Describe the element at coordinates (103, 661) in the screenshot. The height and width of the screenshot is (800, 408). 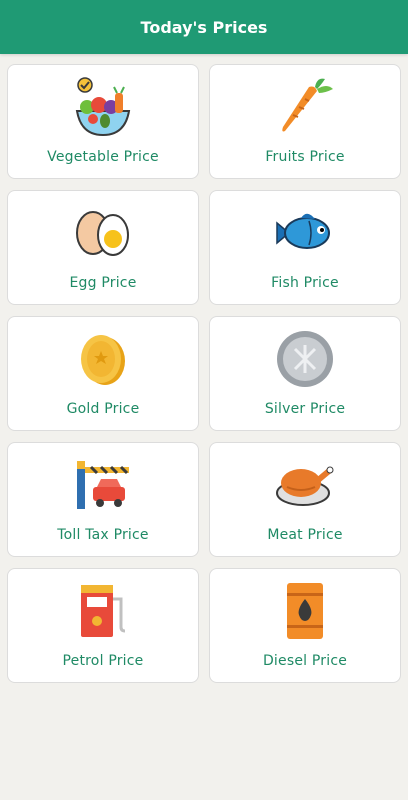
I see `petrol-price-label: Petrol Price` at that location.